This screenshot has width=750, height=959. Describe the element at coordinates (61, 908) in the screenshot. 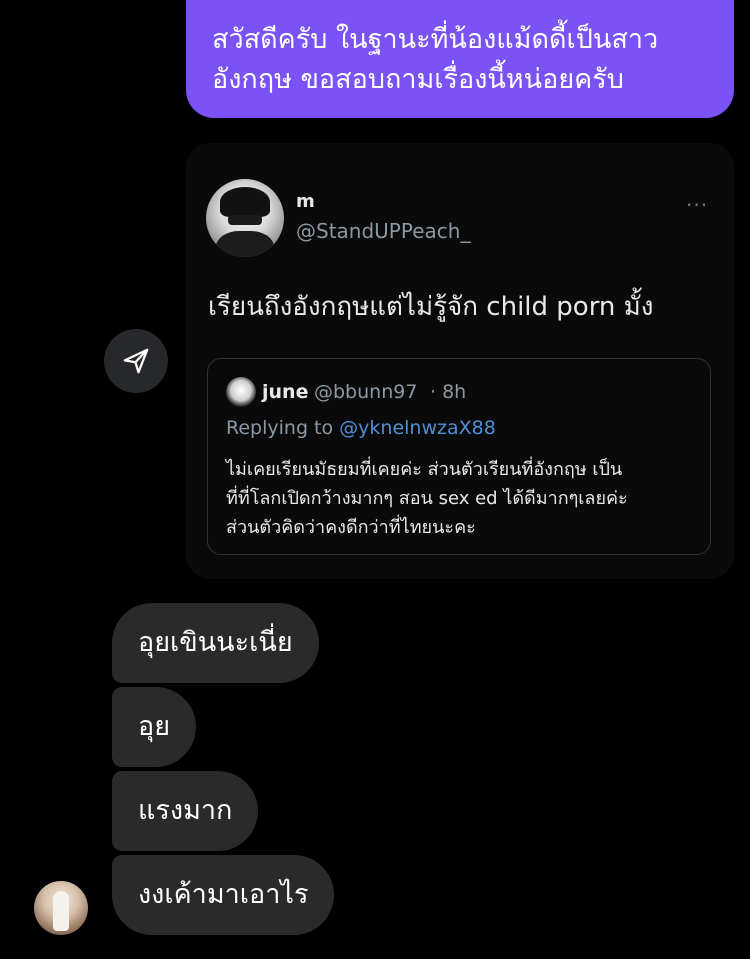

I see `sender-avatar` at that location.